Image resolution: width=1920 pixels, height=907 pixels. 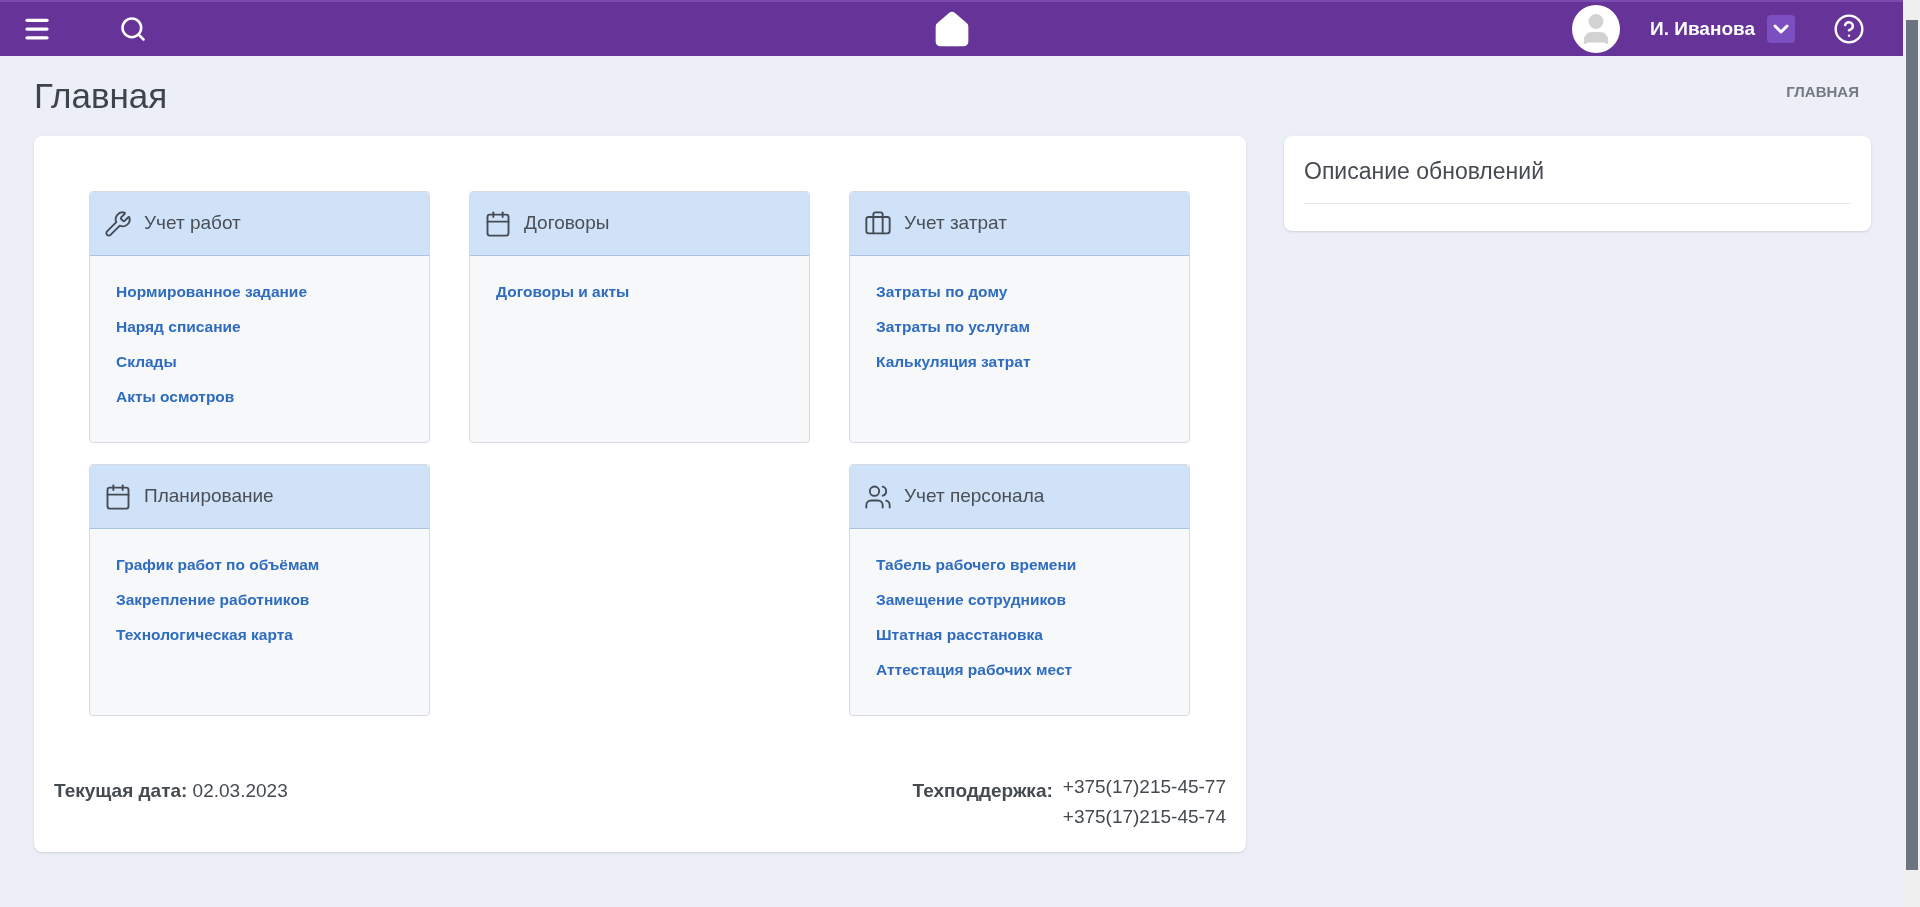 What do you see at coordinates (192, 223) in the screenshot?
I see `module-title: Учет работ` at bounding box center [192, 223].